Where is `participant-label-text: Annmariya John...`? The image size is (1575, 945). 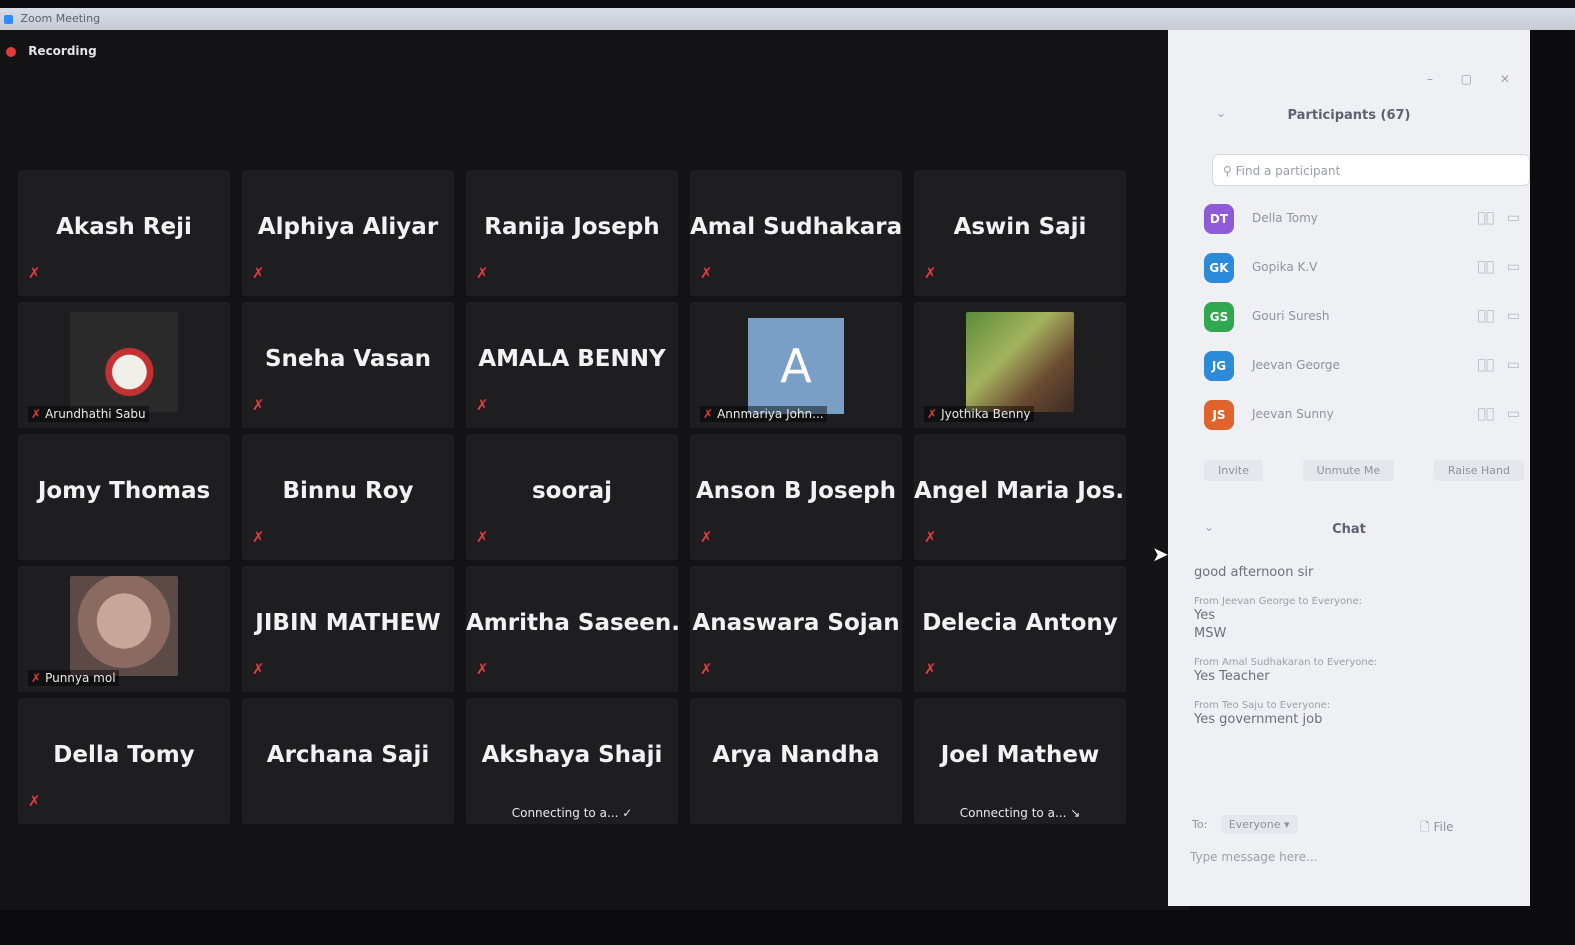
participant-label-text: Annmariya John... is located at coordinates (770, 414).